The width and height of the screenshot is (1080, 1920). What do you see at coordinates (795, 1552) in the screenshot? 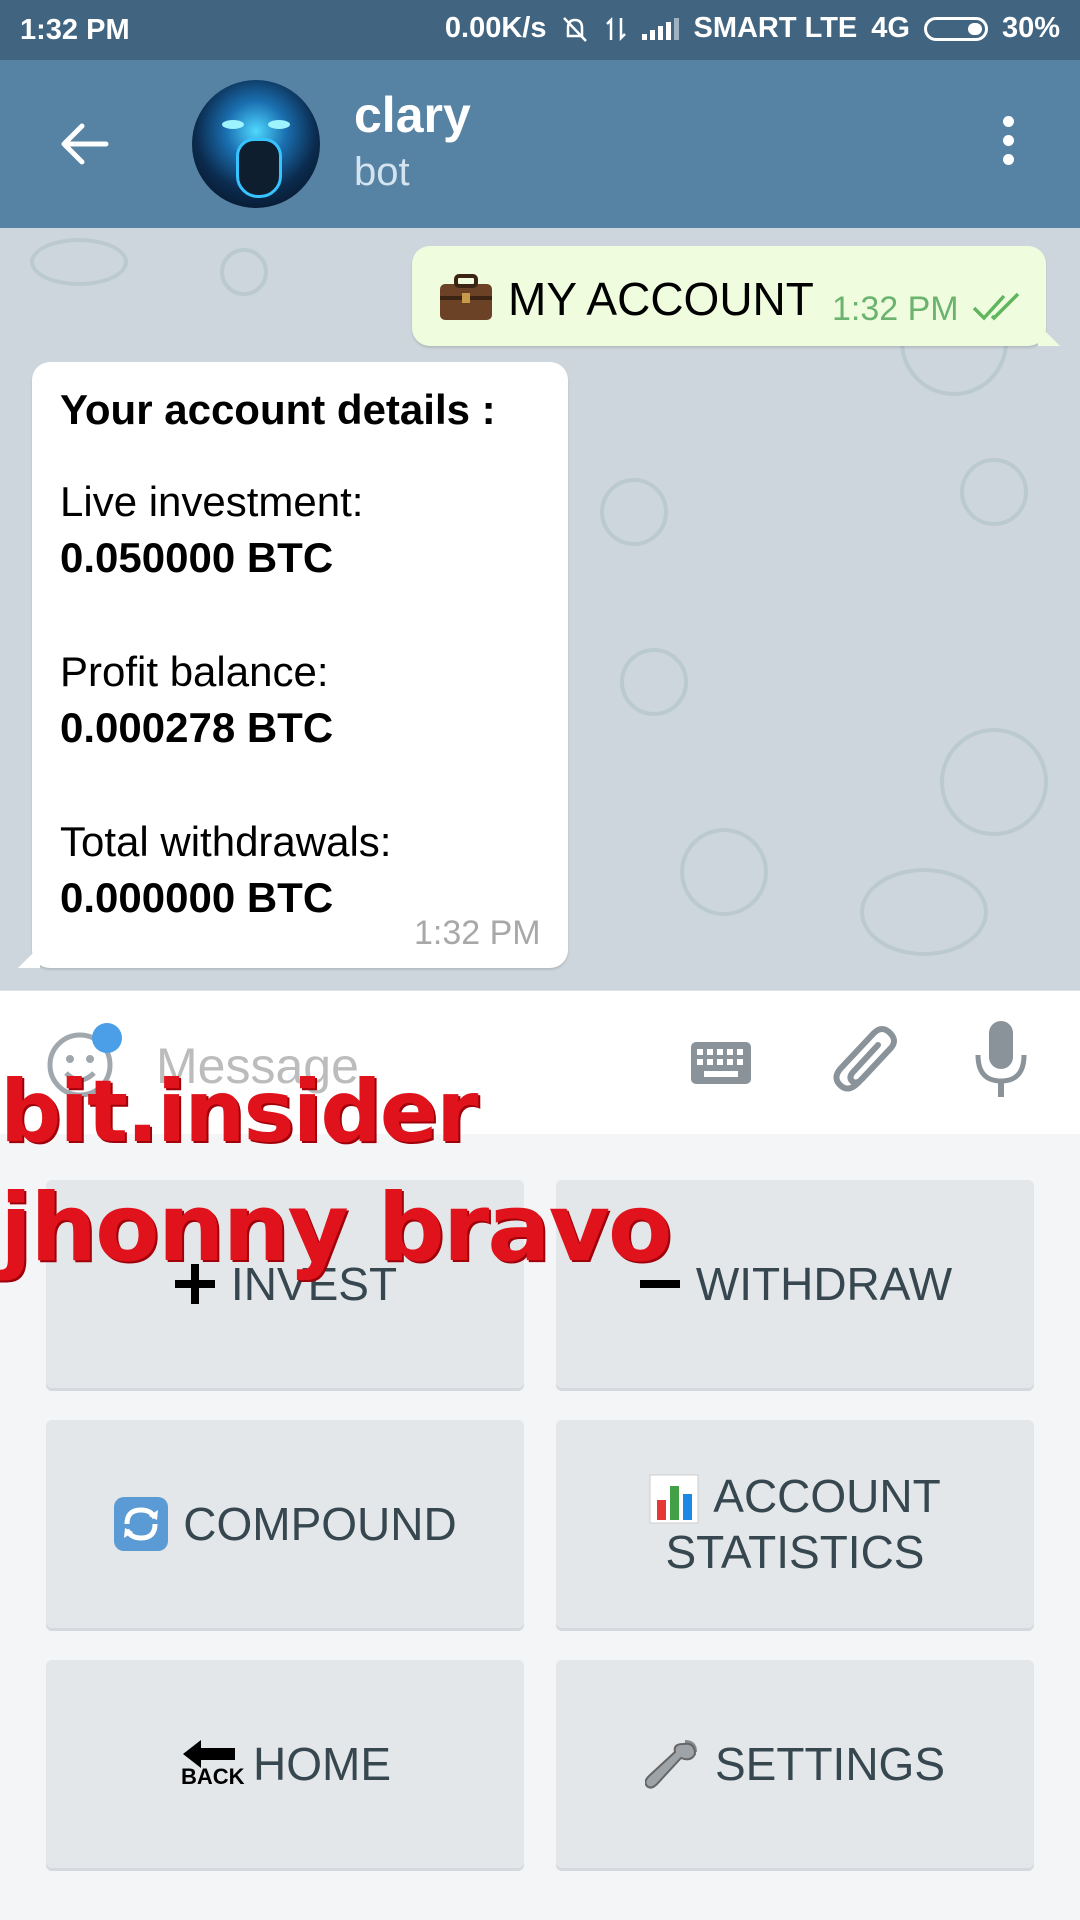
I see `account-statistics-line2: STATISTICS` at bounding box center [795, 1552].